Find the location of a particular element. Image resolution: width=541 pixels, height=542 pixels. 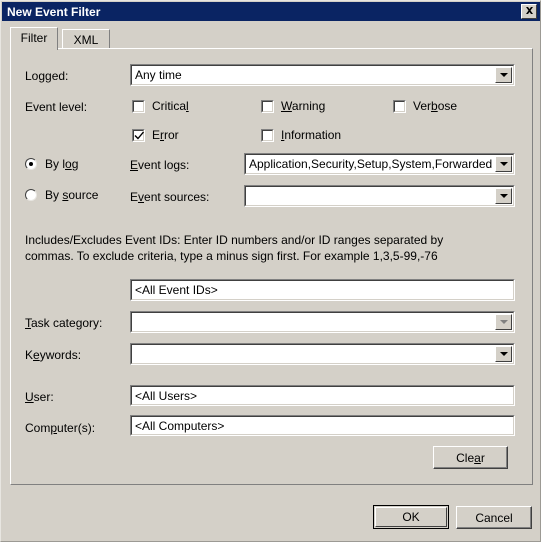

check-icon is located at coordinates (139, 135).